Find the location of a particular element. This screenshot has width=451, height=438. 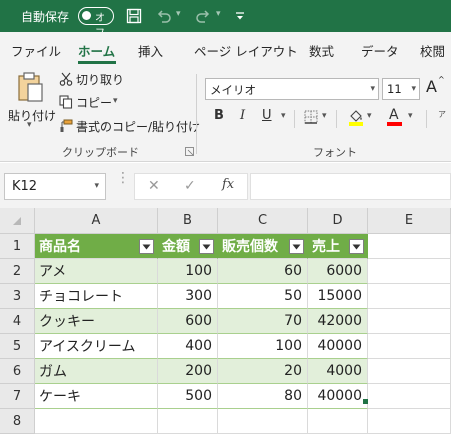

table-cell: 60 is located at coordinates (263, 271).